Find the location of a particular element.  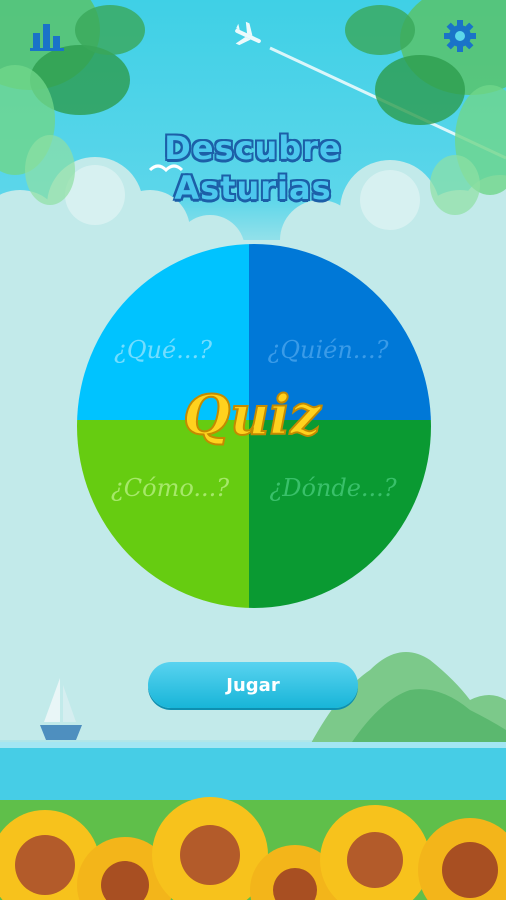

title-line-1: Descubre is located at coordinates (253, 148).